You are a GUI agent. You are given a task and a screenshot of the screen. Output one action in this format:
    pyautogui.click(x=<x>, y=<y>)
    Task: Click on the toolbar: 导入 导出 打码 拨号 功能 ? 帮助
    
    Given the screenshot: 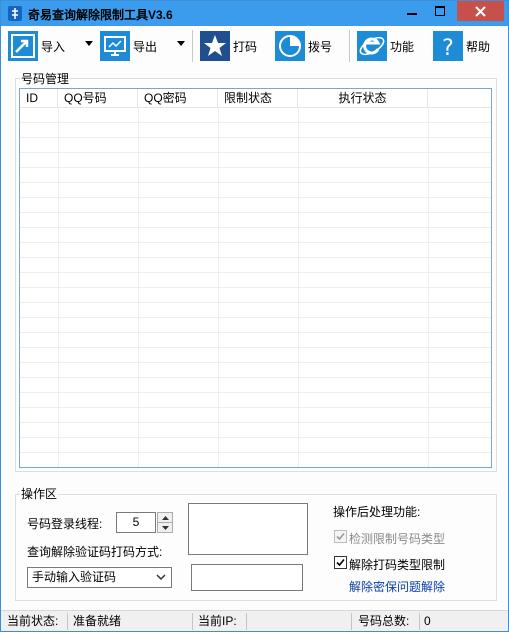 What is the action you would take?
    pyautogui.click(x=254, y=46)
    